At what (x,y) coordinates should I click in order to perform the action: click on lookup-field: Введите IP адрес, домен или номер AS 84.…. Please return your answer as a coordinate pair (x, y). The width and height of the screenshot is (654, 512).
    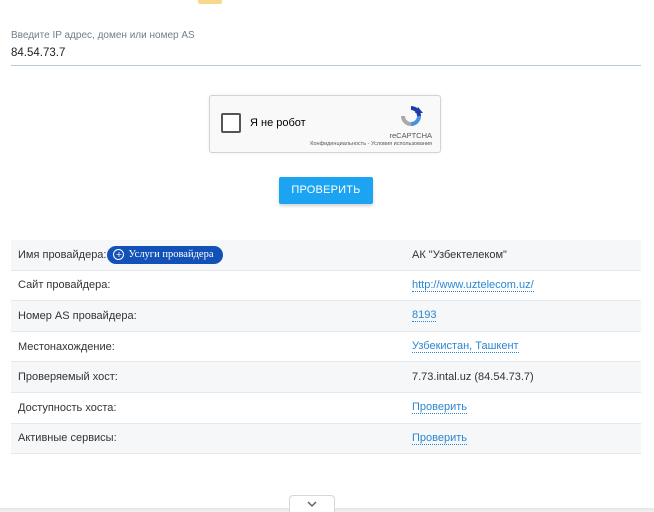
    Looking at the image, I should click on (326, 48).